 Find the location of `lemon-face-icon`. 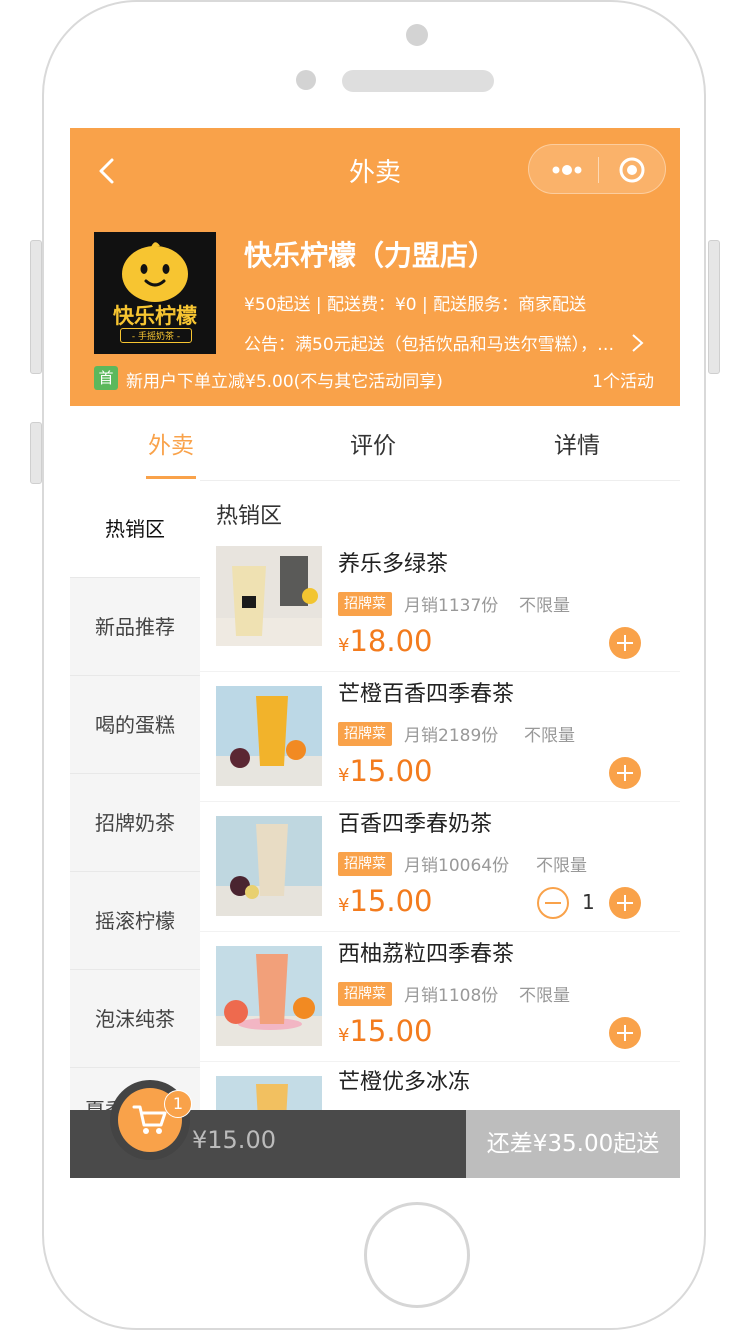

lemon-face-icon is located at coordinates (155, 272).